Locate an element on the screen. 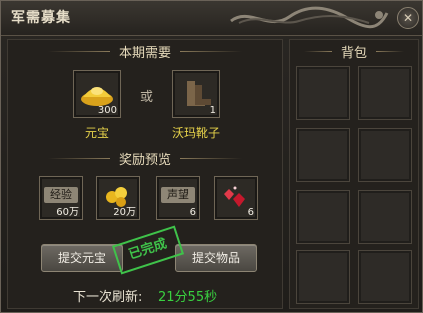  requirements-title: 本期需要 is located at coordinates (144, 53).